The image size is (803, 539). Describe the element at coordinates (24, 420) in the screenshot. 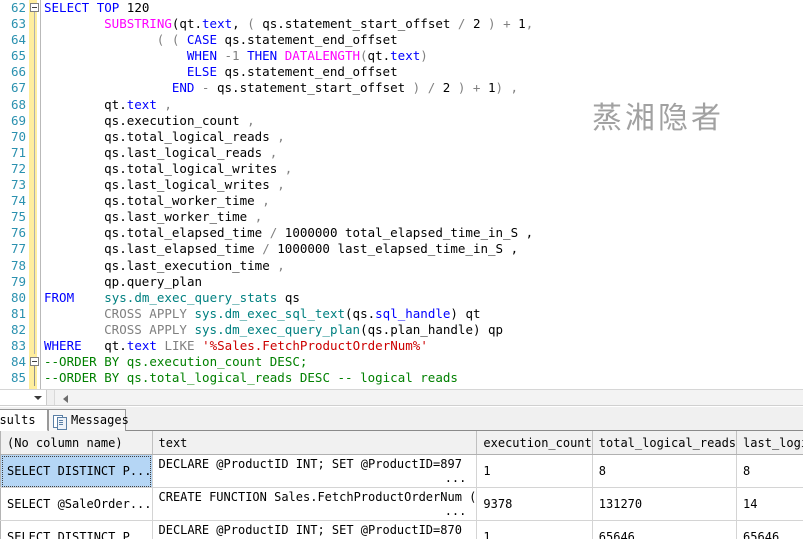

I see `tab-results: Results` at that location.